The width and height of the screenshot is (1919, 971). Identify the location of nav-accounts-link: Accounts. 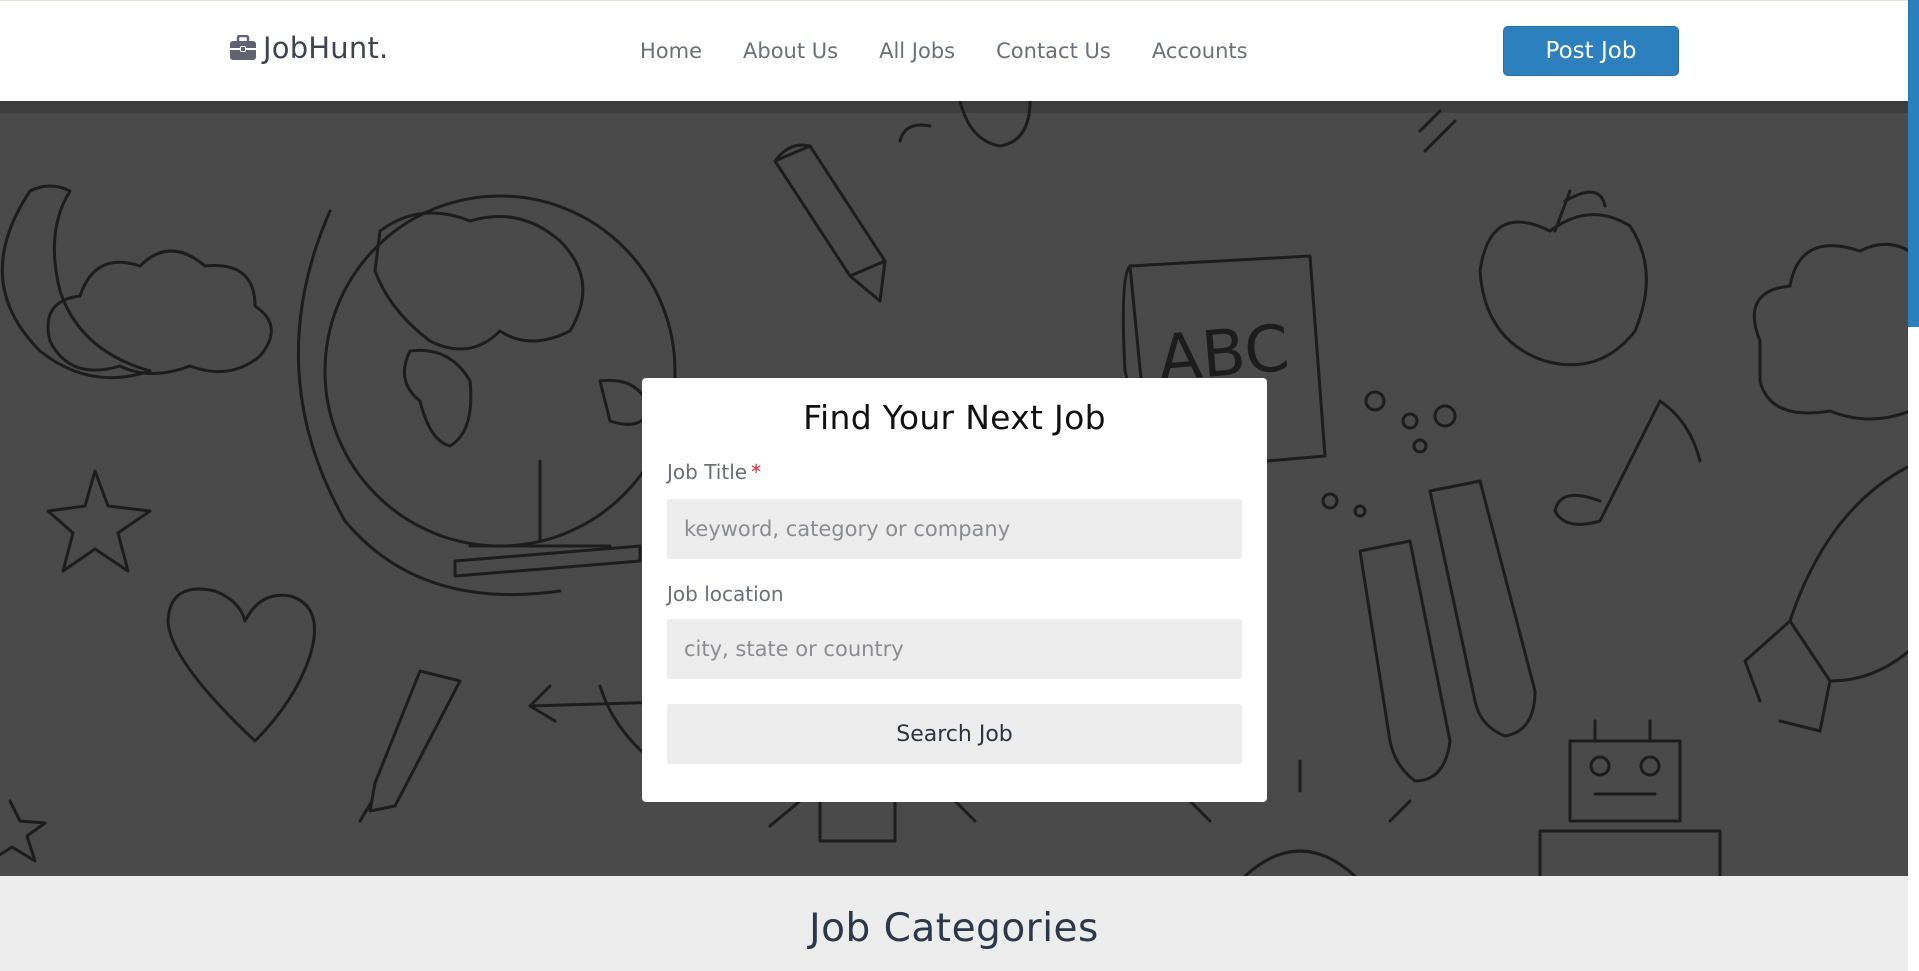
(1200, 51).